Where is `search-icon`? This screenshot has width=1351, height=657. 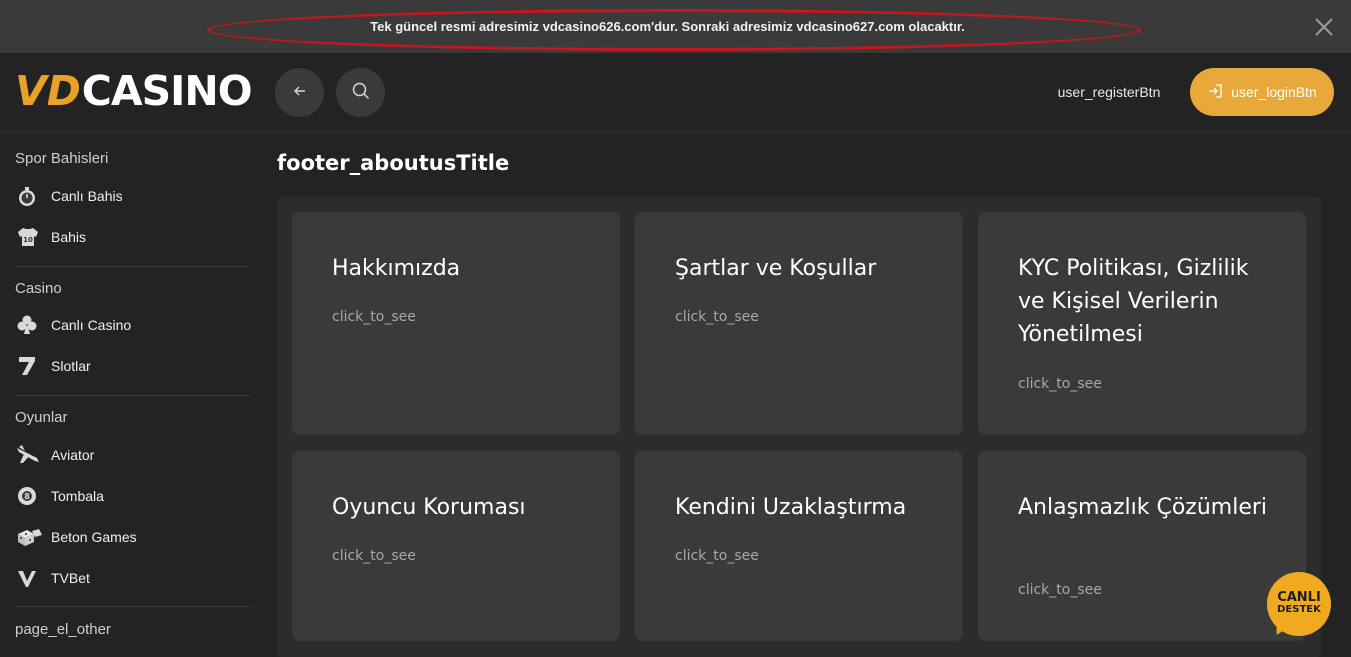 search-icon is located at coordinates (361, 93).